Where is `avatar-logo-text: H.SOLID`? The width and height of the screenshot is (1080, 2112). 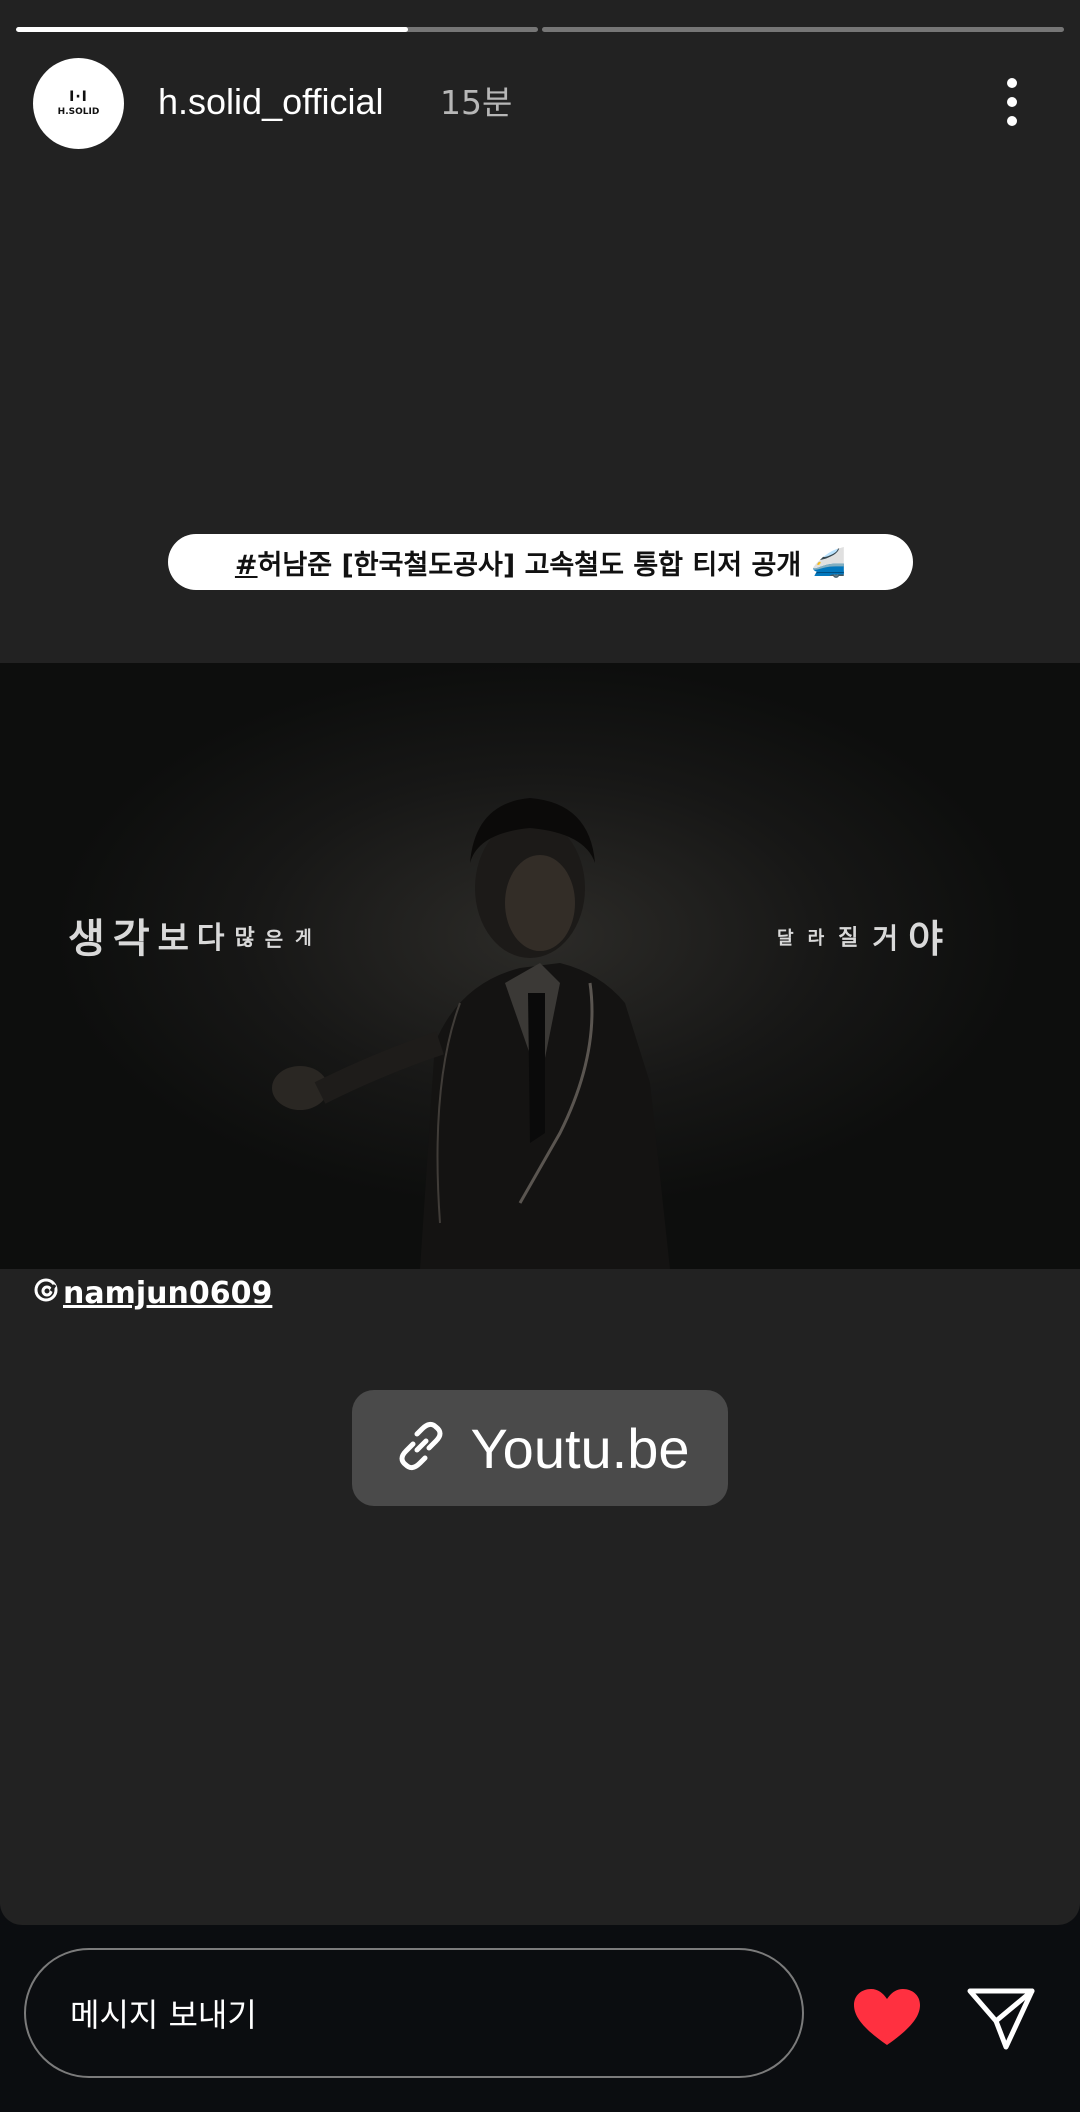 avatar-logo-text: H.SOLID is located at coordinates (78, 112).